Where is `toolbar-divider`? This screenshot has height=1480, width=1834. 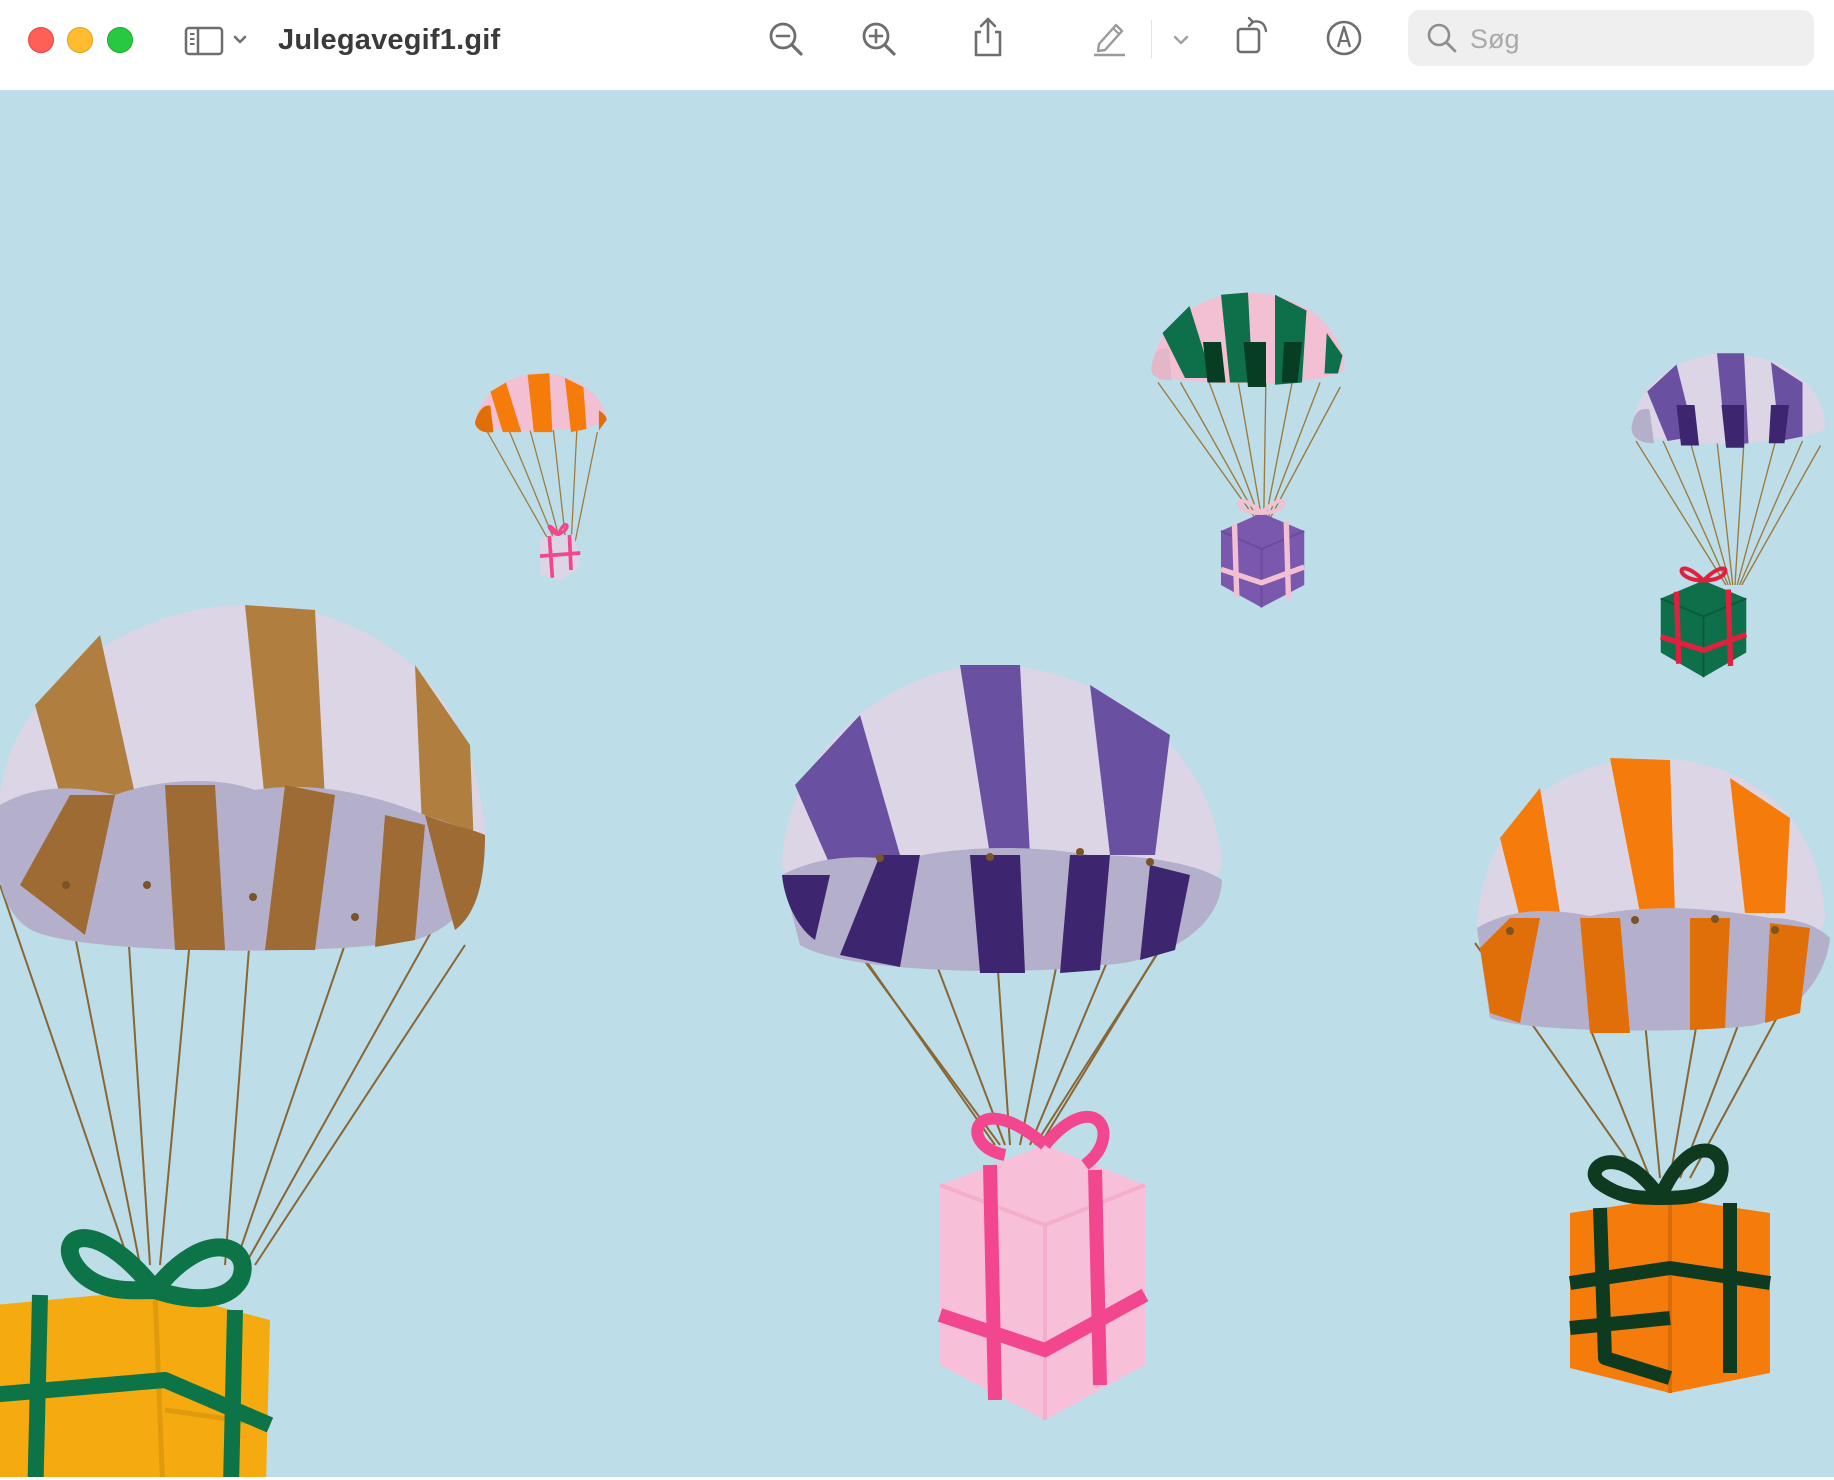 toolbar-divider is located at coordinates (1151, 39).